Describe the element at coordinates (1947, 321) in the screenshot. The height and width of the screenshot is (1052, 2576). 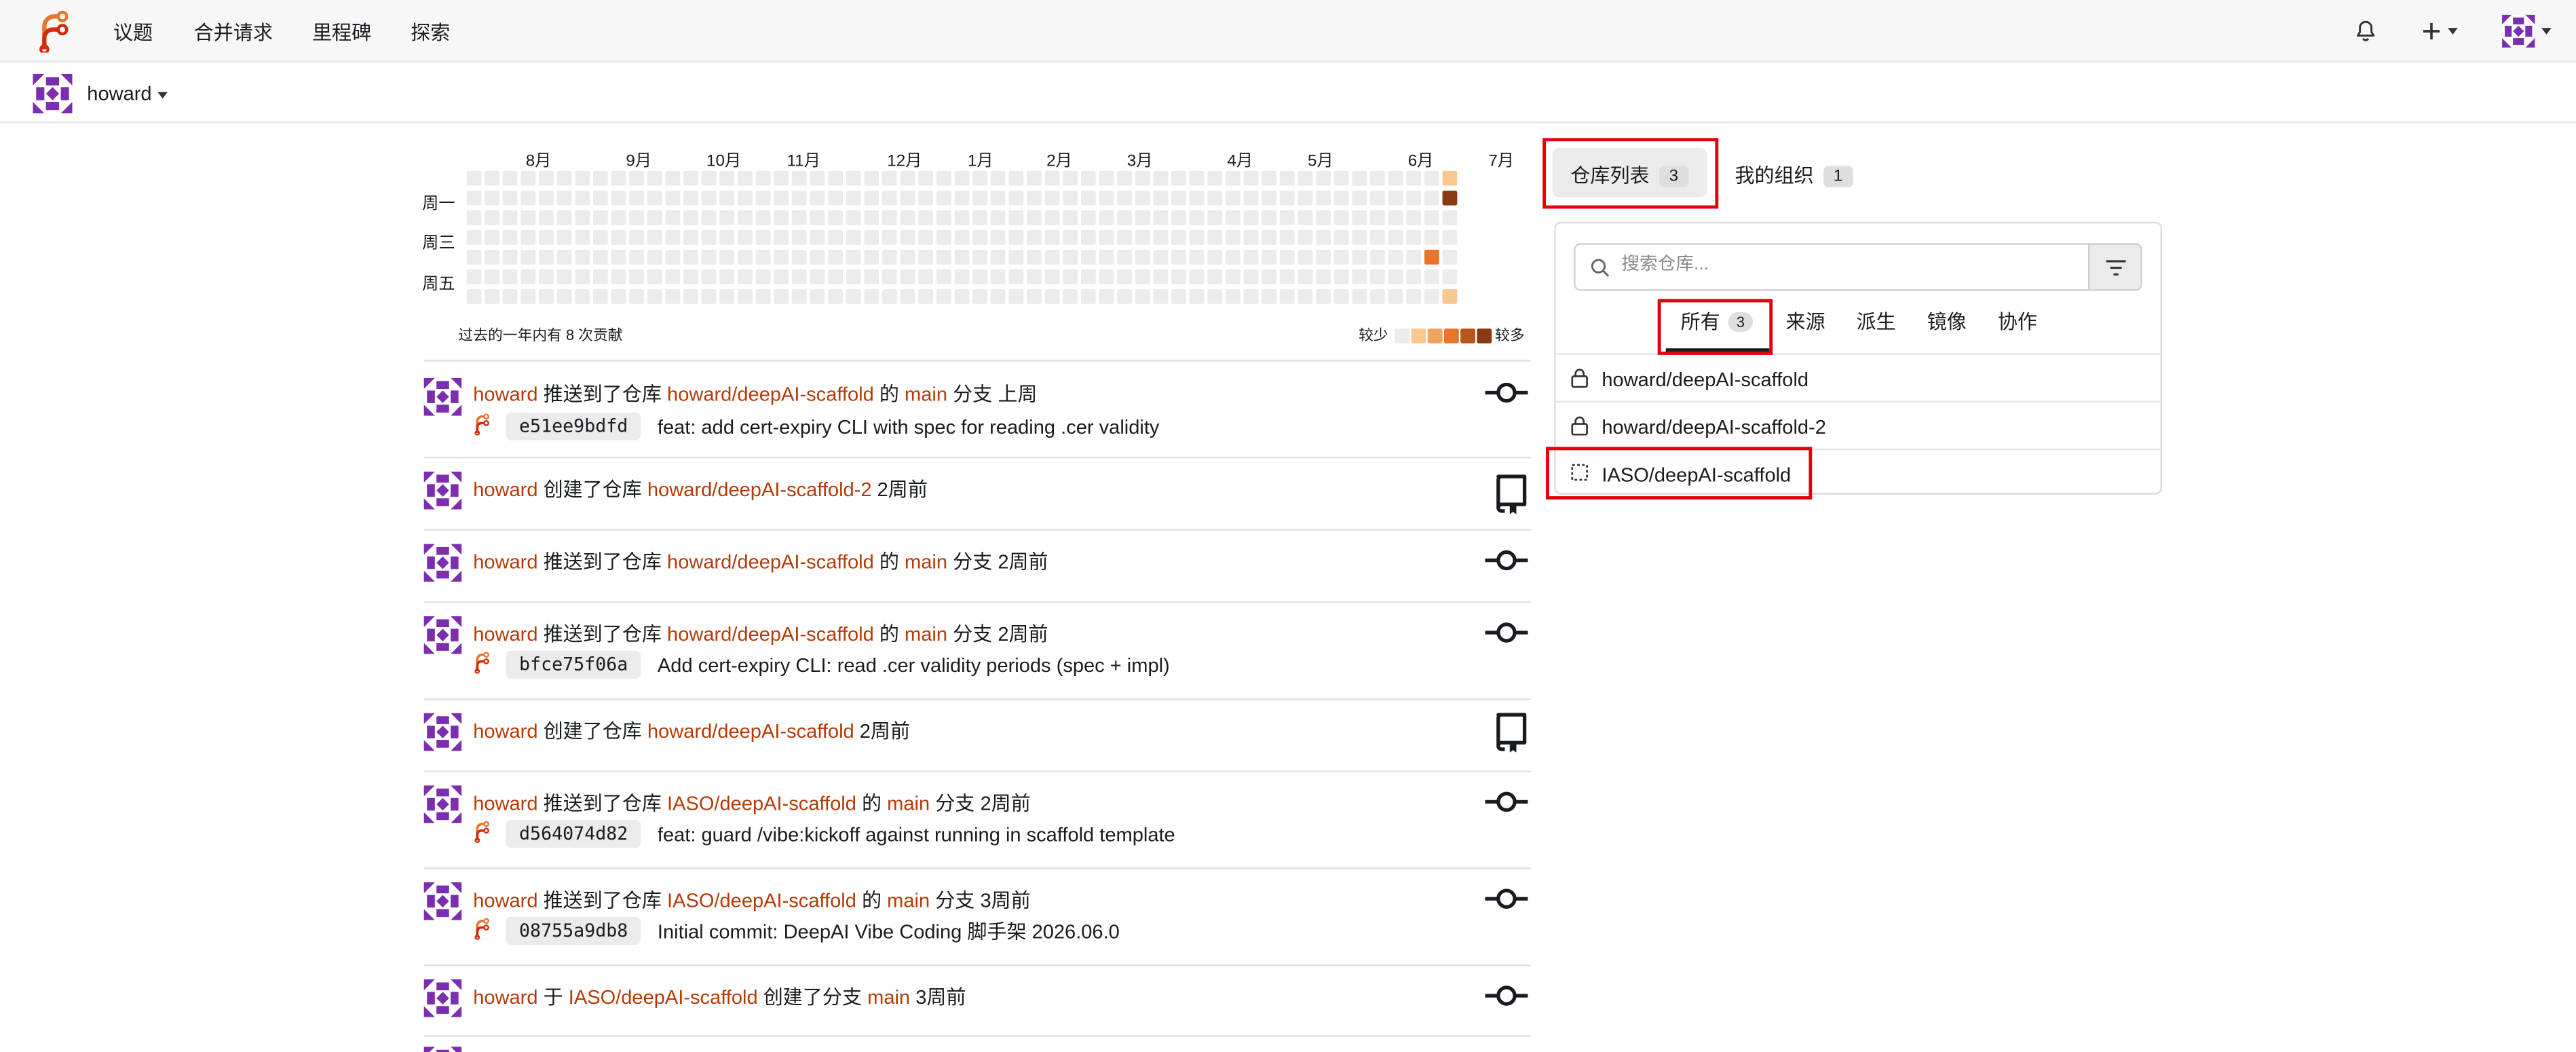
I see `filter-tab-mirrors: 镜像` at that location.